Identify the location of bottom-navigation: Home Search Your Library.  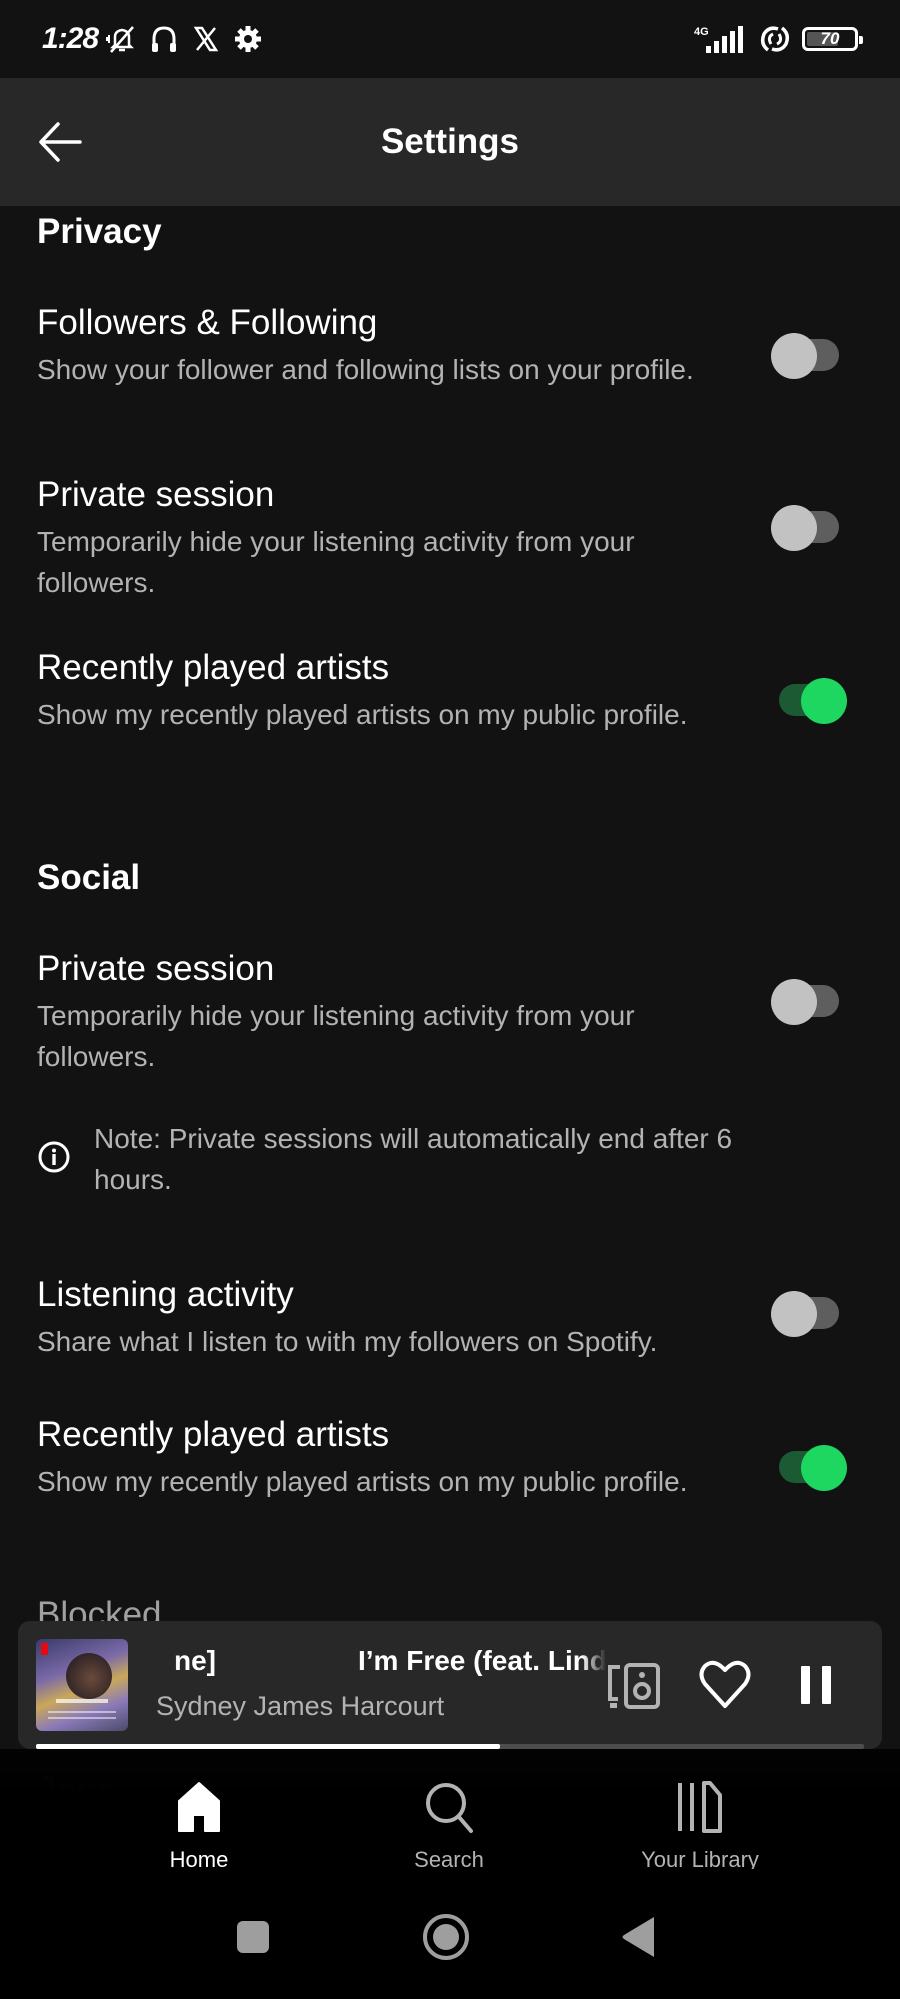
(450, 1810).